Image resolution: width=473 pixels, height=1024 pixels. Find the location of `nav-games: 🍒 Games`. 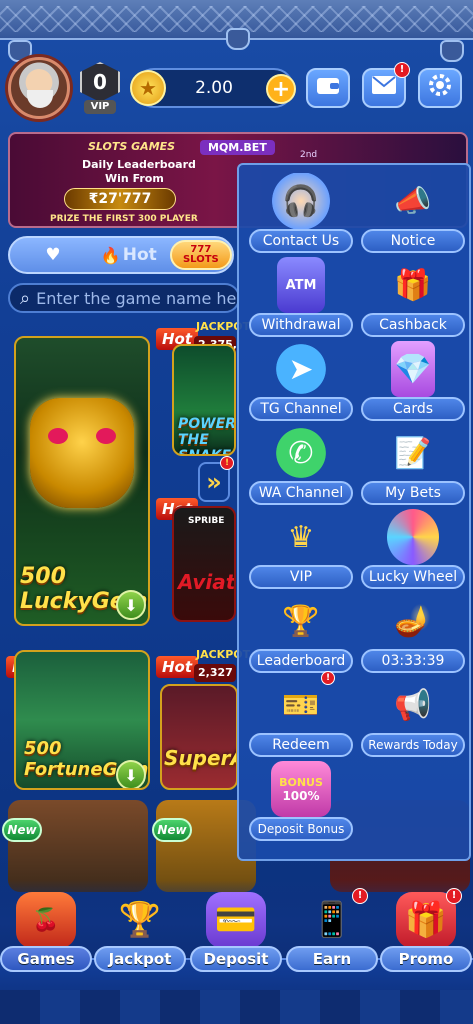

nav-games: 🍒 Games is located at coordinates (46, 930).